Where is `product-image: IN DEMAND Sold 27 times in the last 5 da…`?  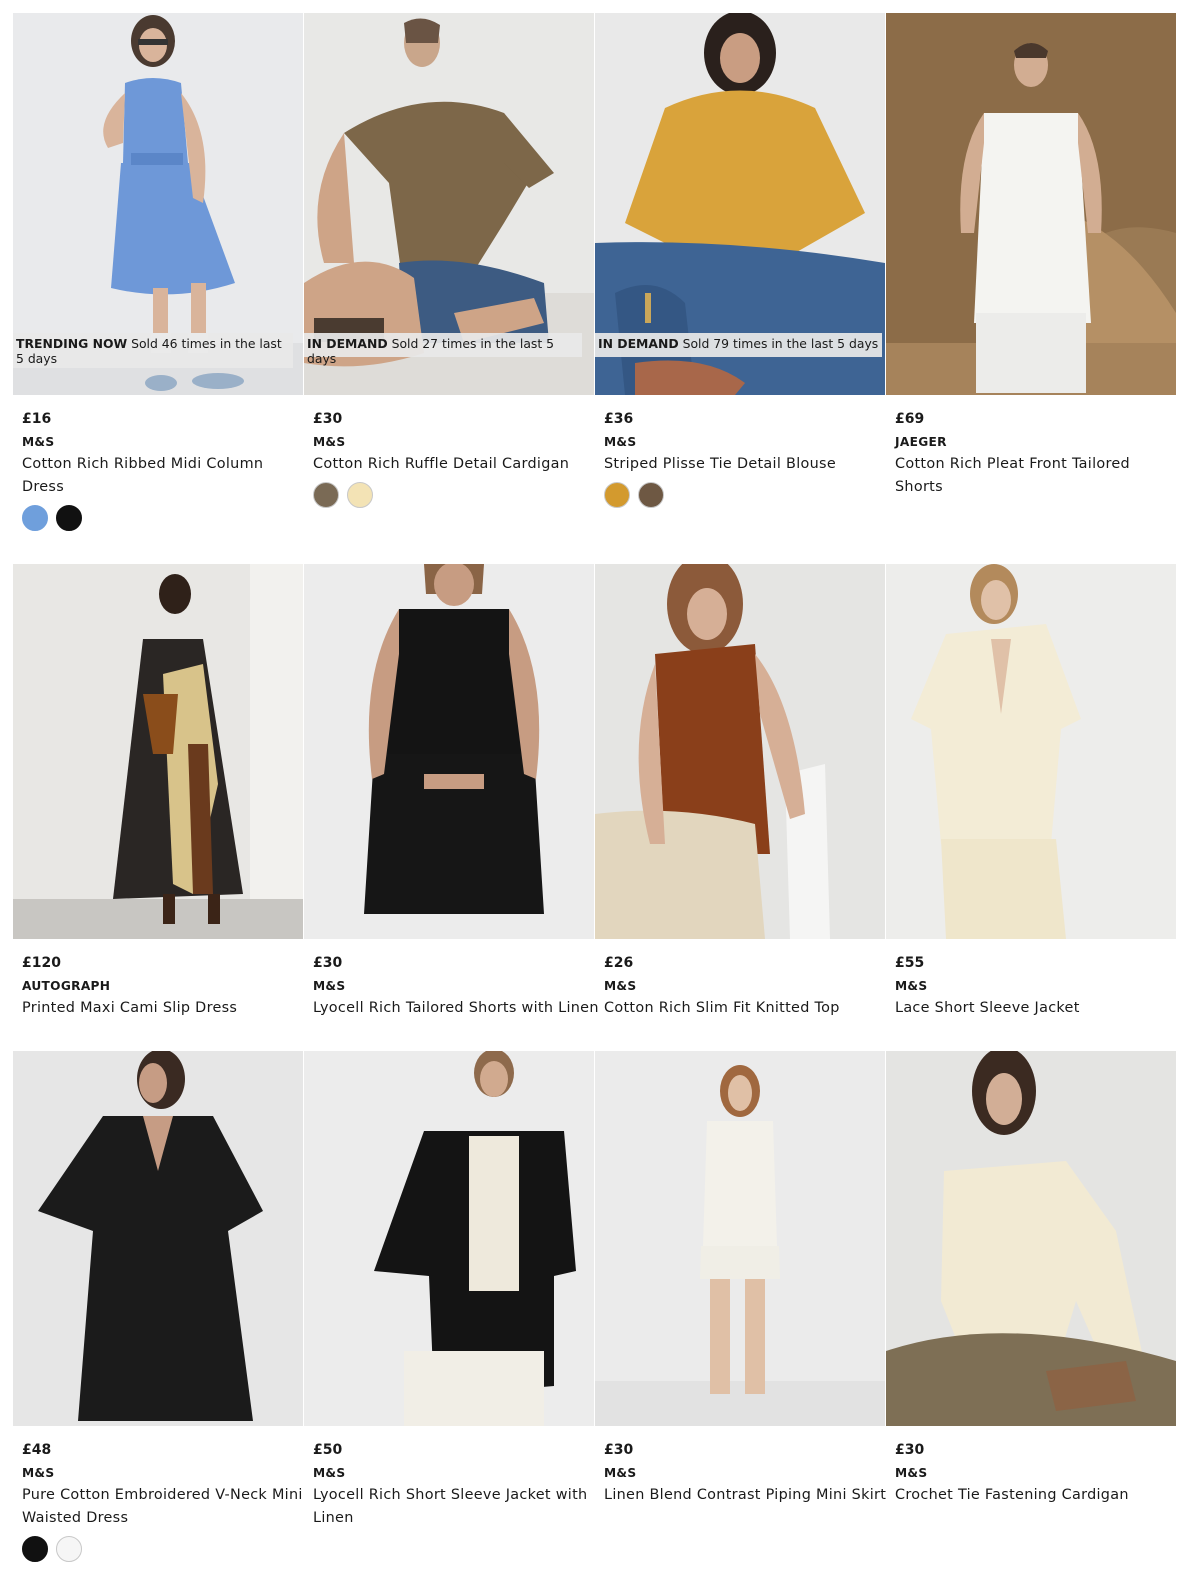
product-image: IN DEMAND Sold 27 times in the last 5 da… is located at coordinates (449, 204).